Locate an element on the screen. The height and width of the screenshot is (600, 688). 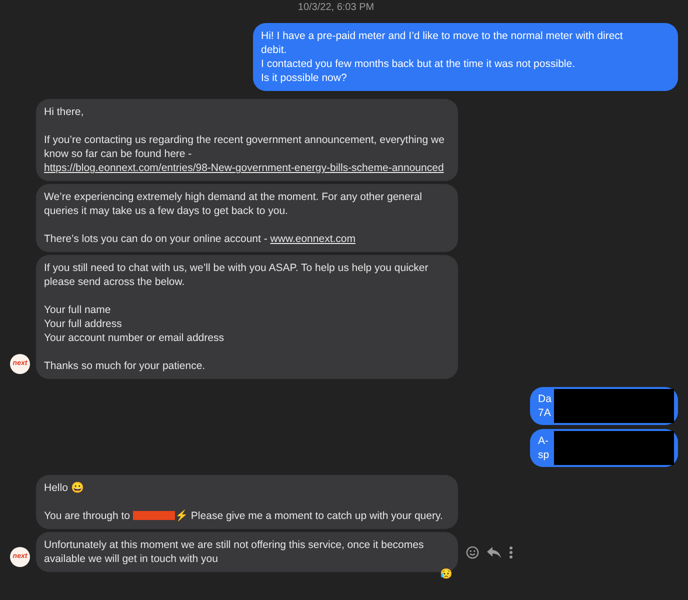
emoji-icon is located at coordinates (472, 552).